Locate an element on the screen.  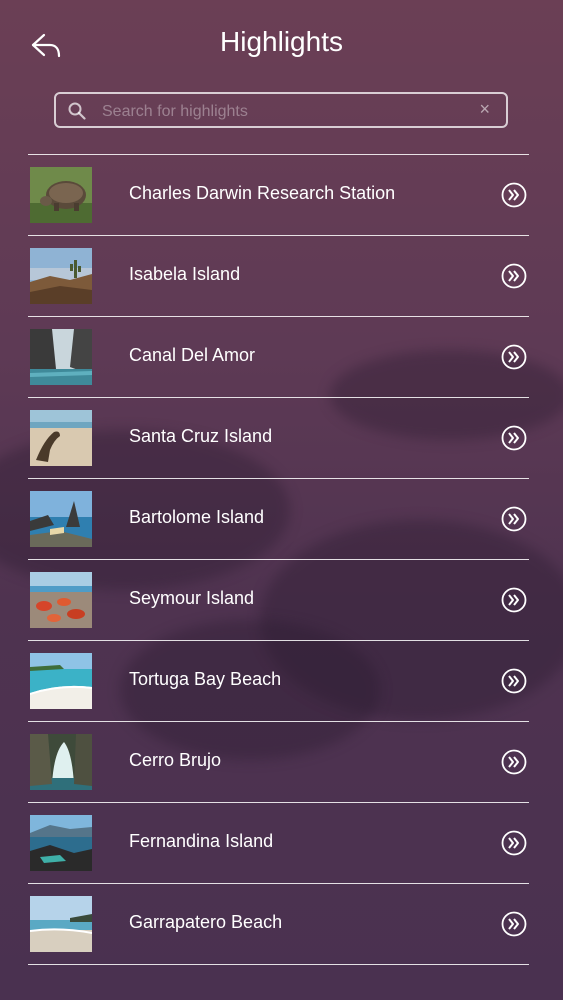
list-item-seymour-island: Seymour Island is located at coordinates (278, 600).